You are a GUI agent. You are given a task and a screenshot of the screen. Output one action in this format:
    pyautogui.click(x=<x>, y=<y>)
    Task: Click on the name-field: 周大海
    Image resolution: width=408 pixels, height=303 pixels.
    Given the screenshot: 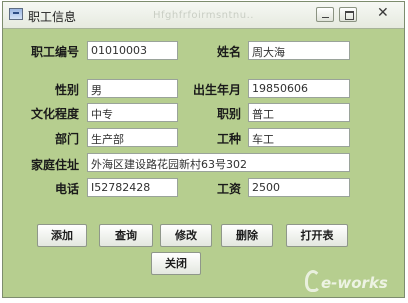 What is the action you would take?
    pyautogui.click(x=299, y=50)
    